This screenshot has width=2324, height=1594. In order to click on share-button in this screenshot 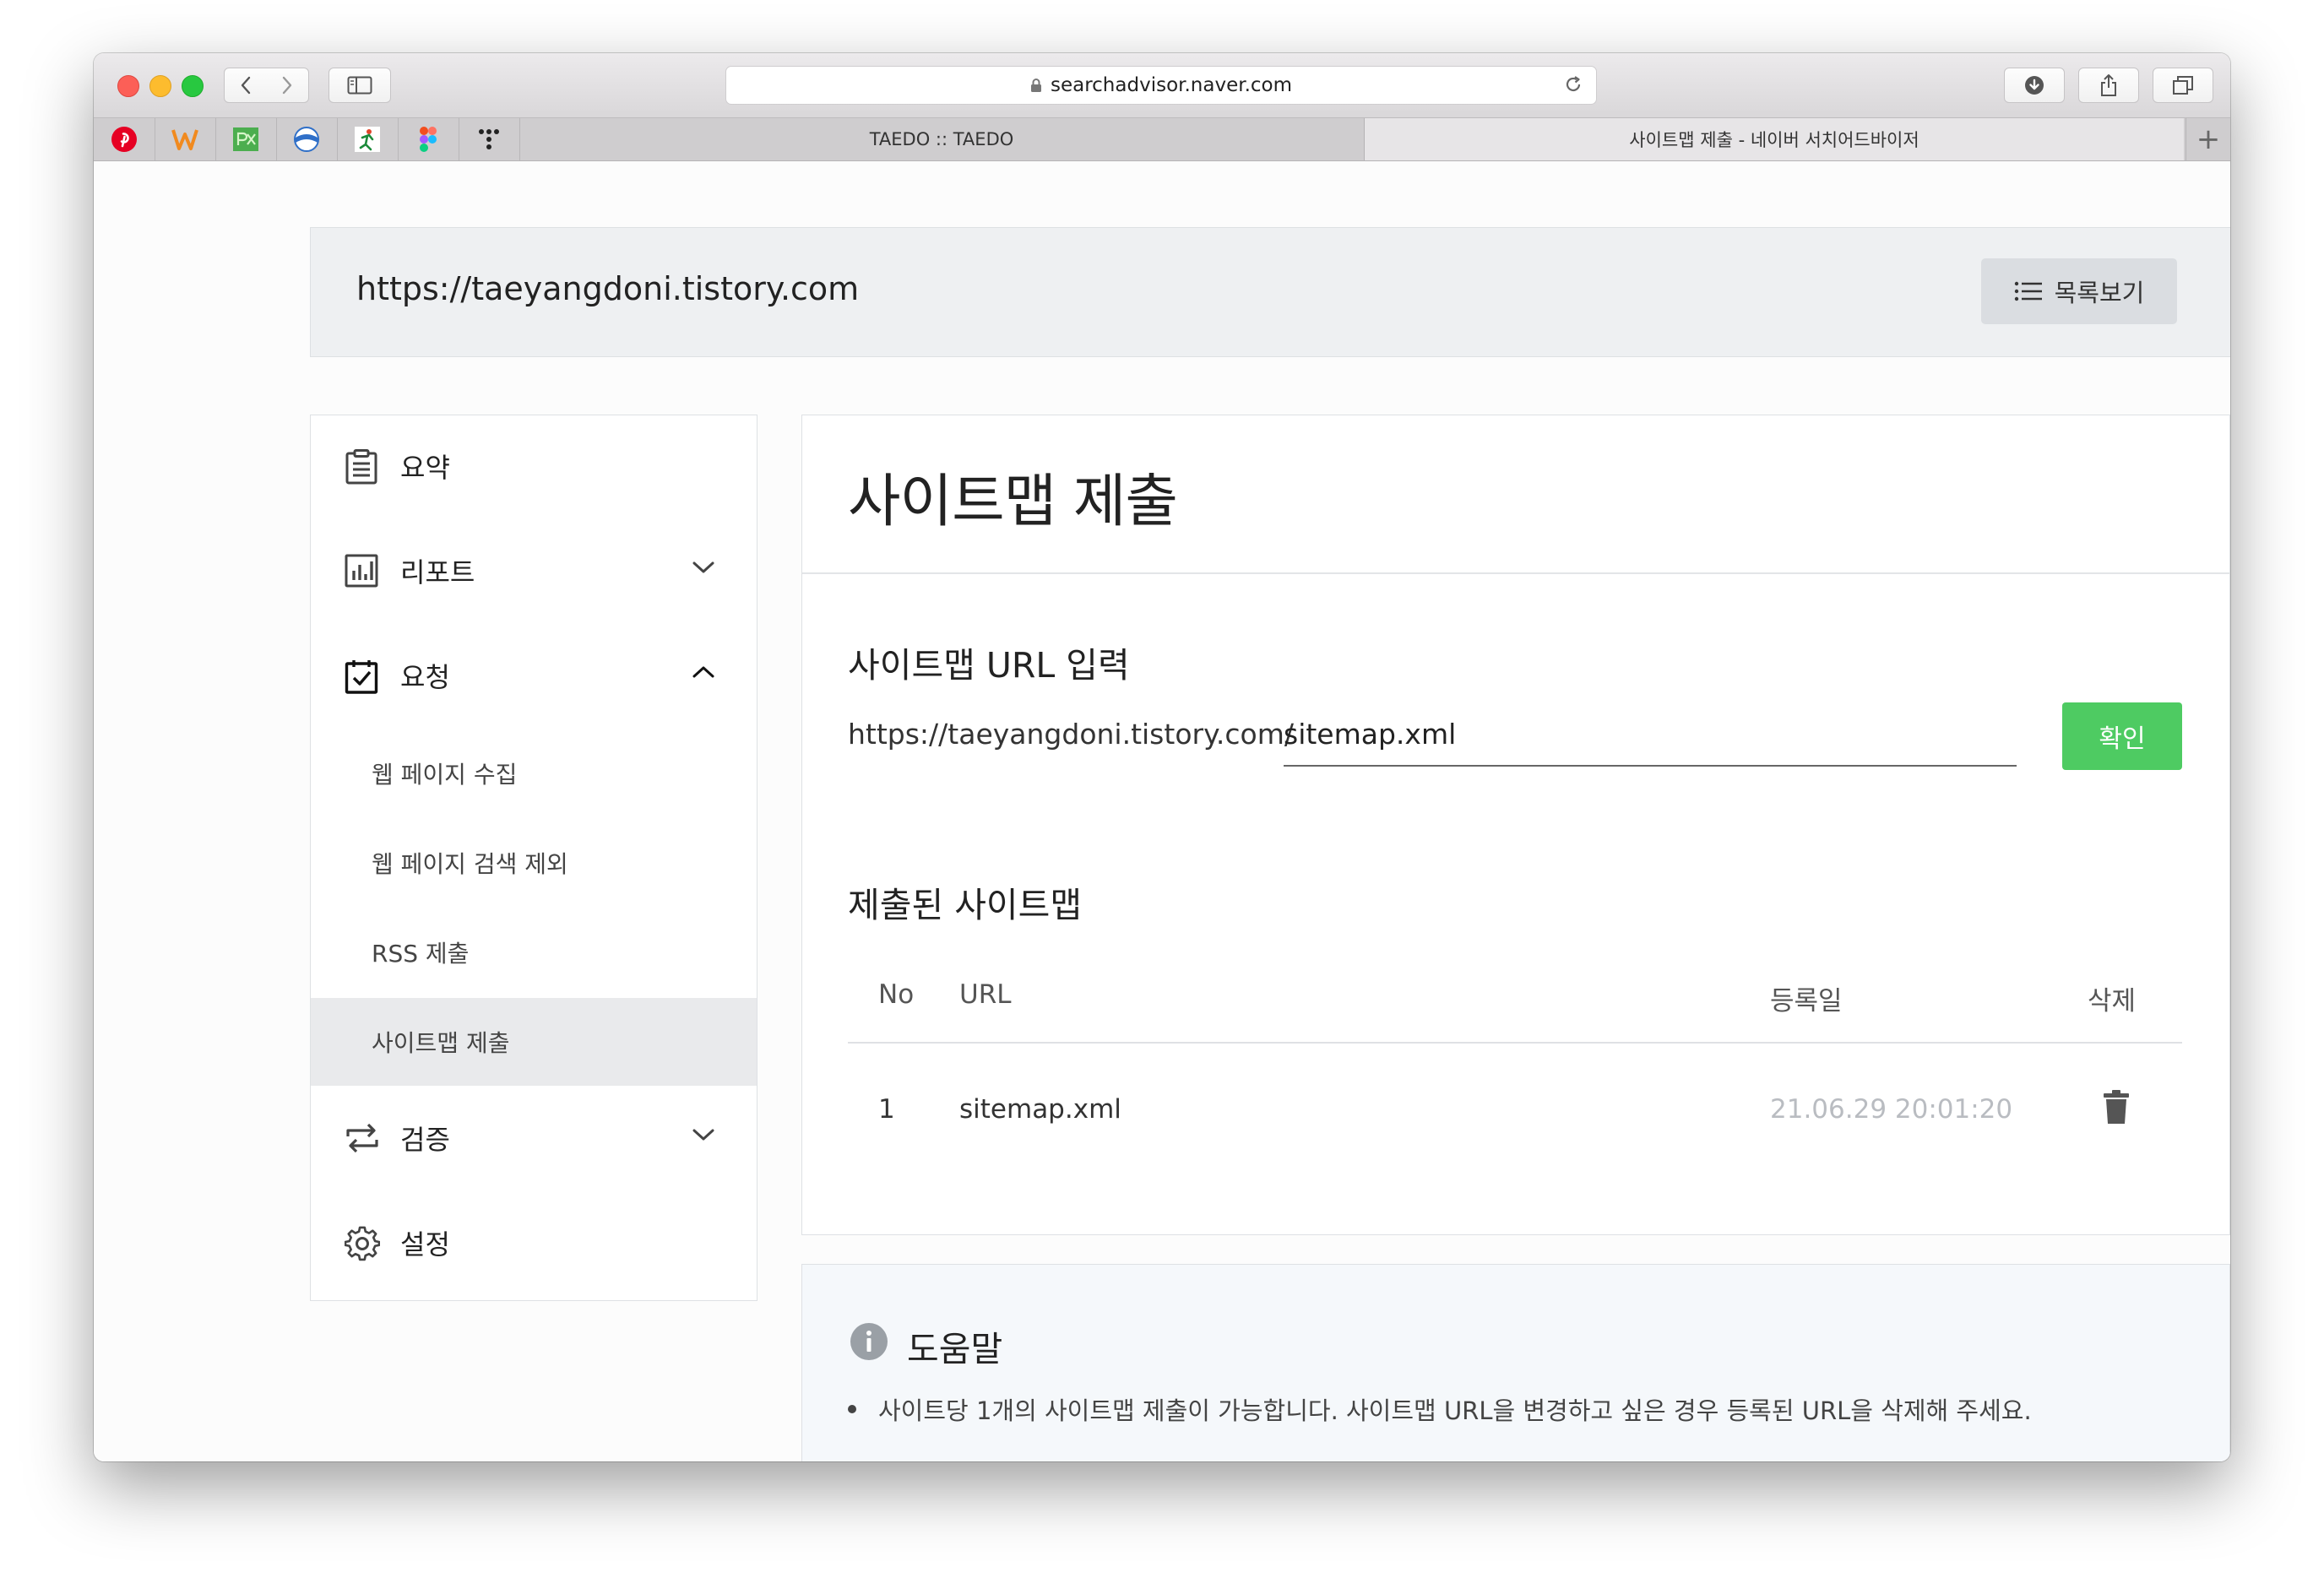, I will do `click(2108, 85)`.